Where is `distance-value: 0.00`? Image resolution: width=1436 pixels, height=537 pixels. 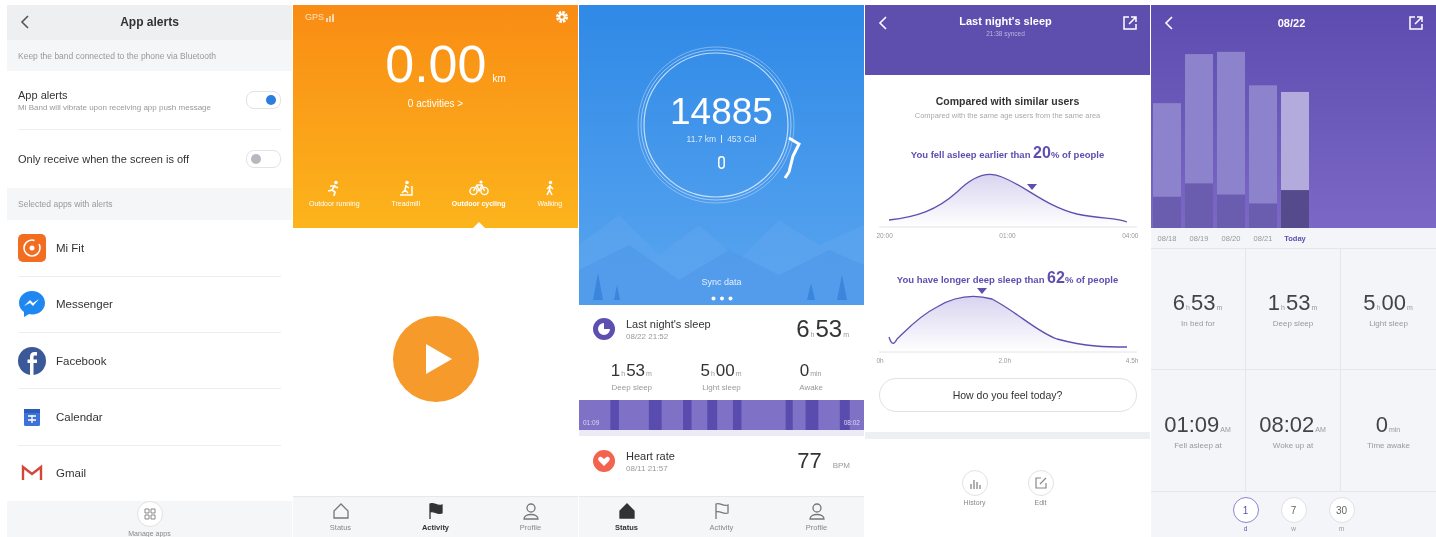 distance-value: 0.00 is located at coordinates (436, 64).